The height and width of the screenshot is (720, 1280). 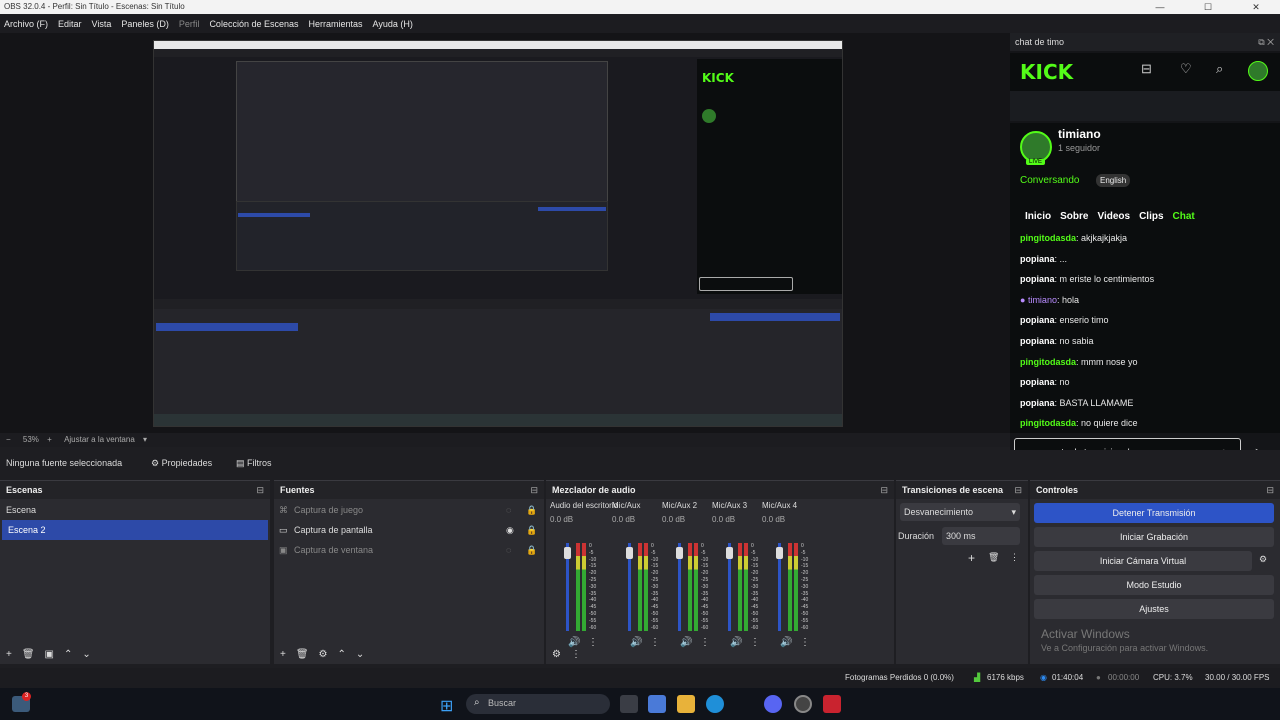 What do you see at coordinates (31, 439) in the screenshot?
I see `zoom-level: 53%` at bounding box center [31, 439].